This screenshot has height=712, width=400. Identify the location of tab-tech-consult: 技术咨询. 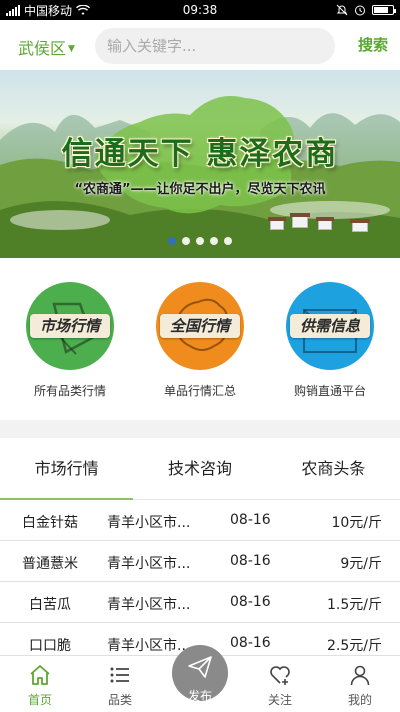
(199, 468).